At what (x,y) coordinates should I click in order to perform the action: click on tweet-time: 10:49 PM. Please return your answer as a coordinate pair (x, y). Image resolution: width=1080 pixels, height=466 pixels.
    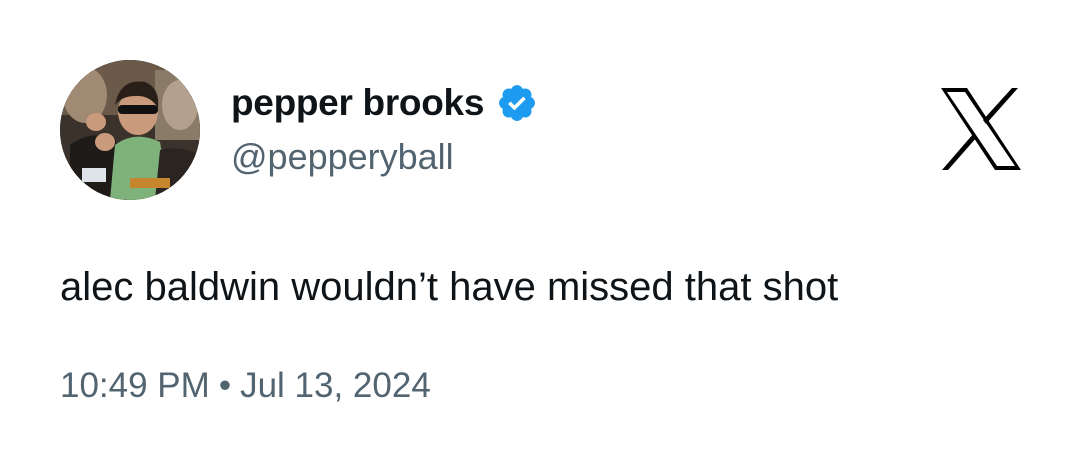
    Looking at the image, I should click on (135, 385).